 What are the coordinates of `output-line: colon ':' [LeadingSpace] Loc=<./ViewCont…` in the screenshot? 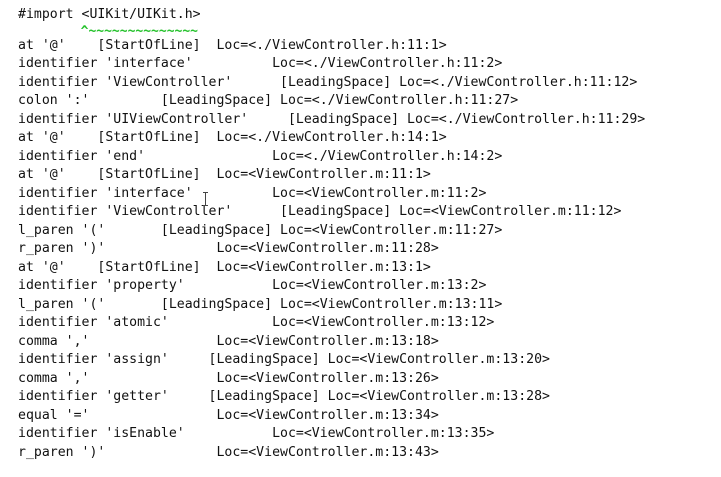 It's located at (268, 100).